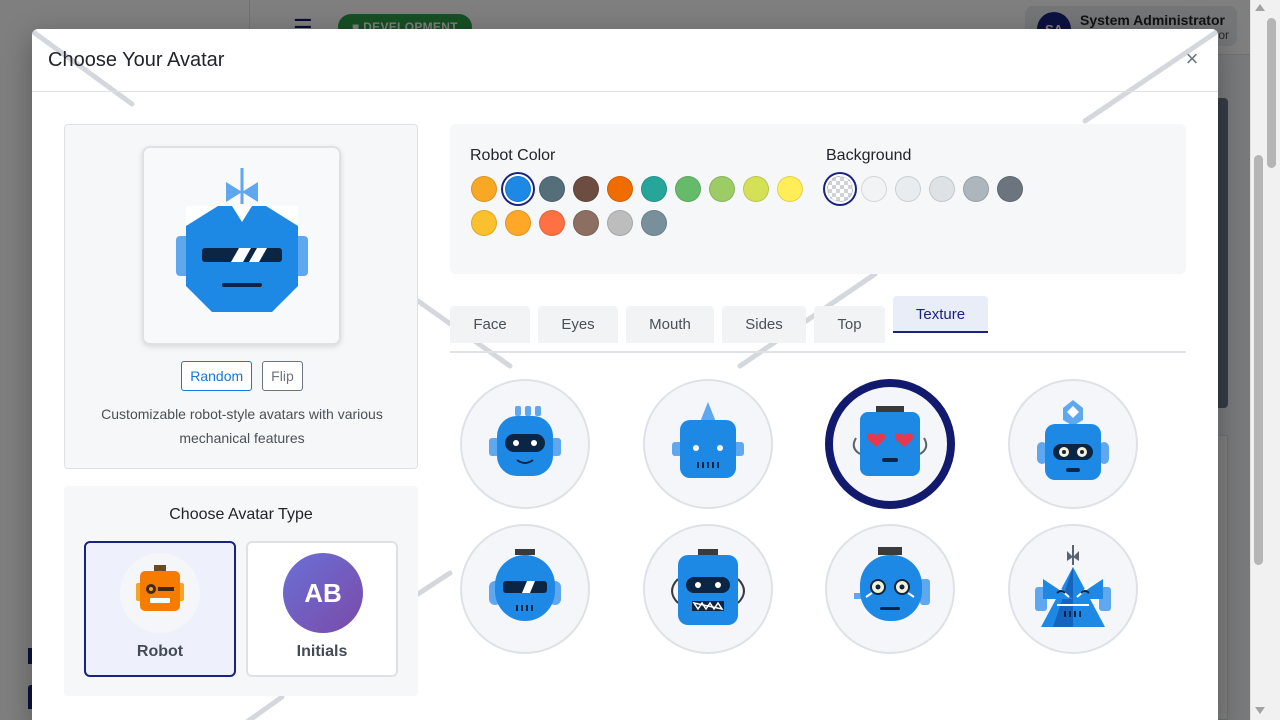  I want to click on modal-title: Choose Your Avatar, so click(136, 60).